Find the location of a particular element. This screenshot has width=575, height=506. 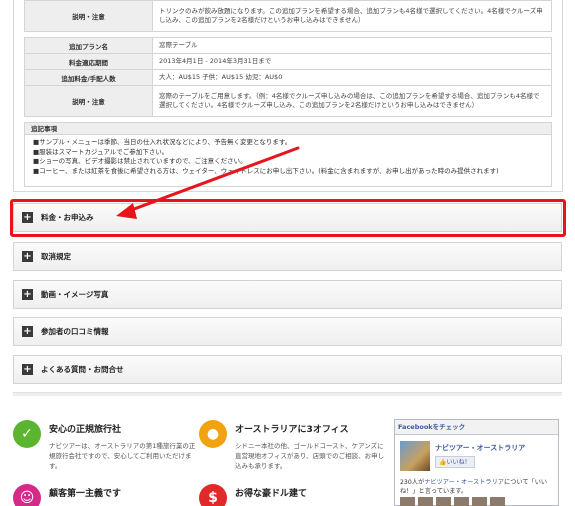

pin-icon: ● is located at coordinates (213, 434).